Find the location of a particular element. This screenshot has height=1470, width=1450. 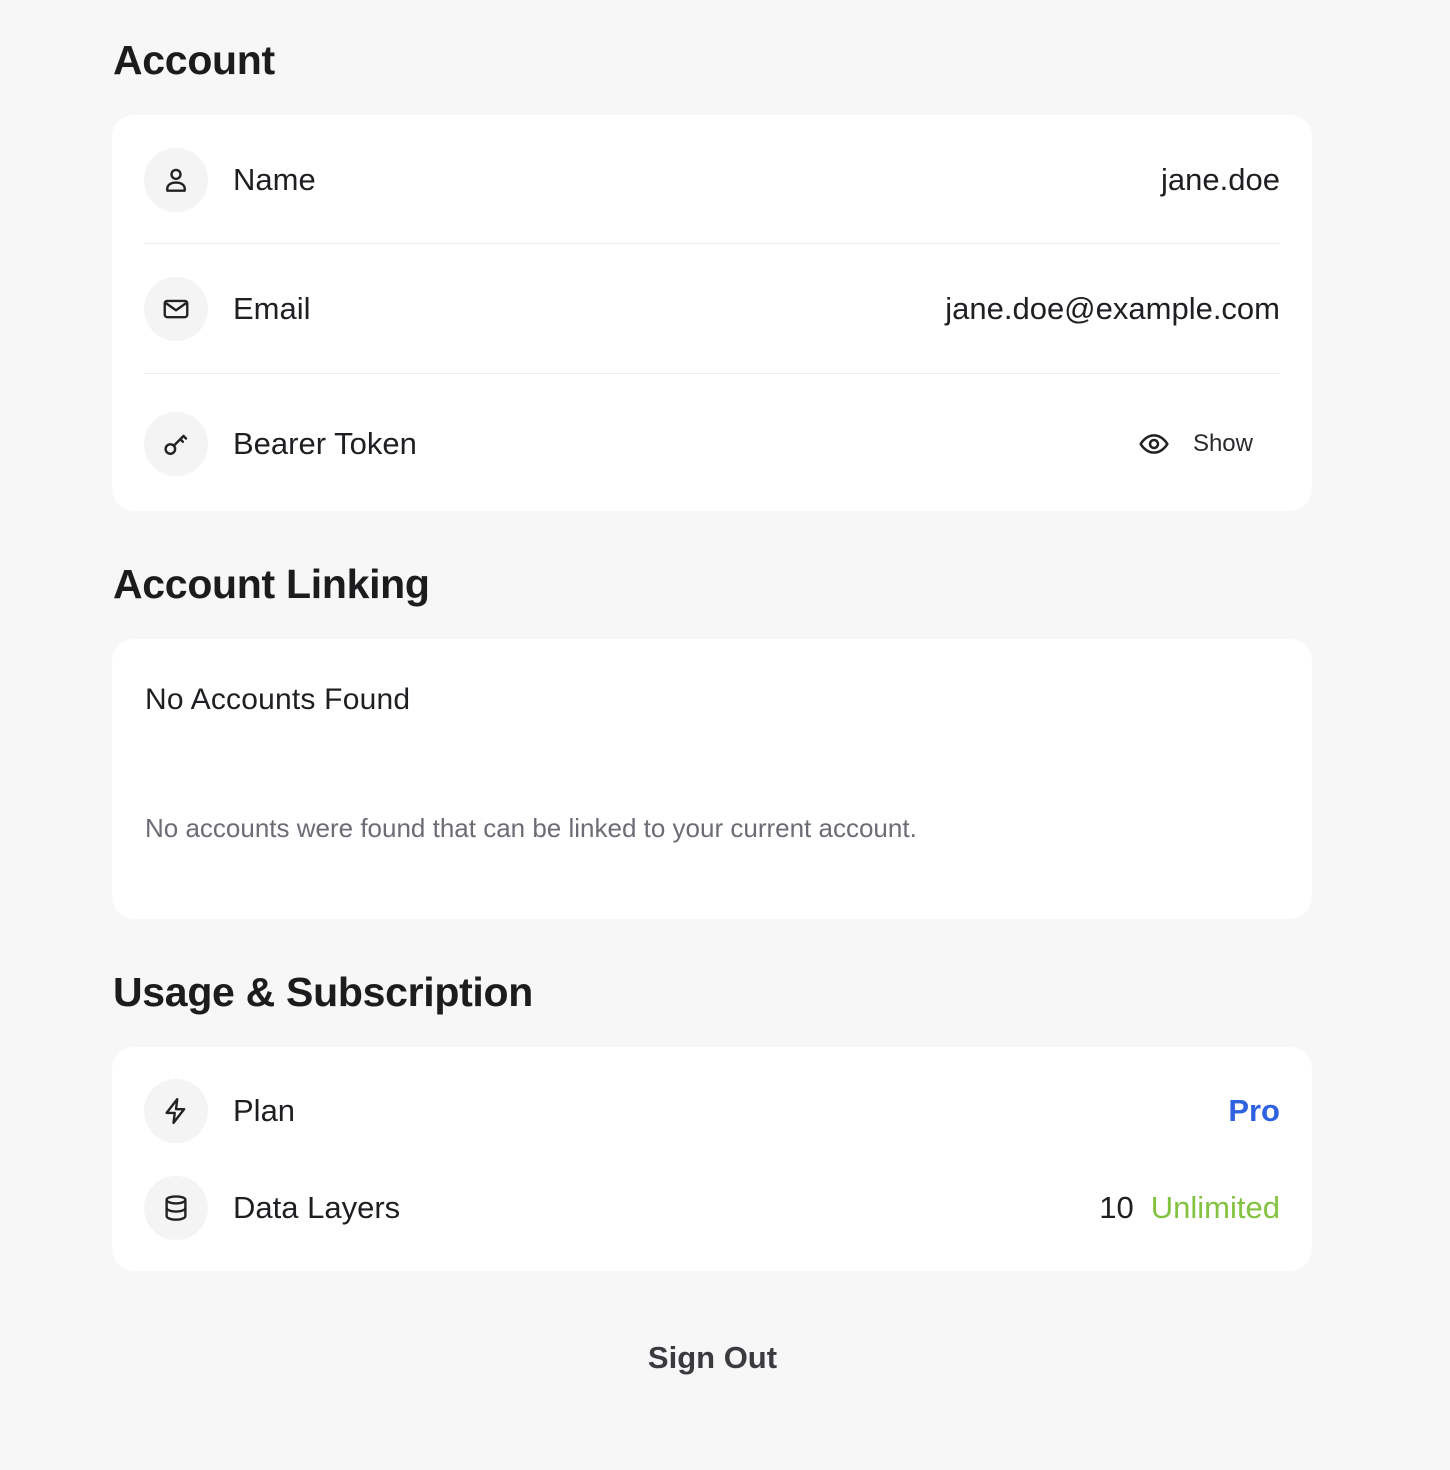

data-layers-values: 10 Unlimited is located at coordinates (1189, 1208).